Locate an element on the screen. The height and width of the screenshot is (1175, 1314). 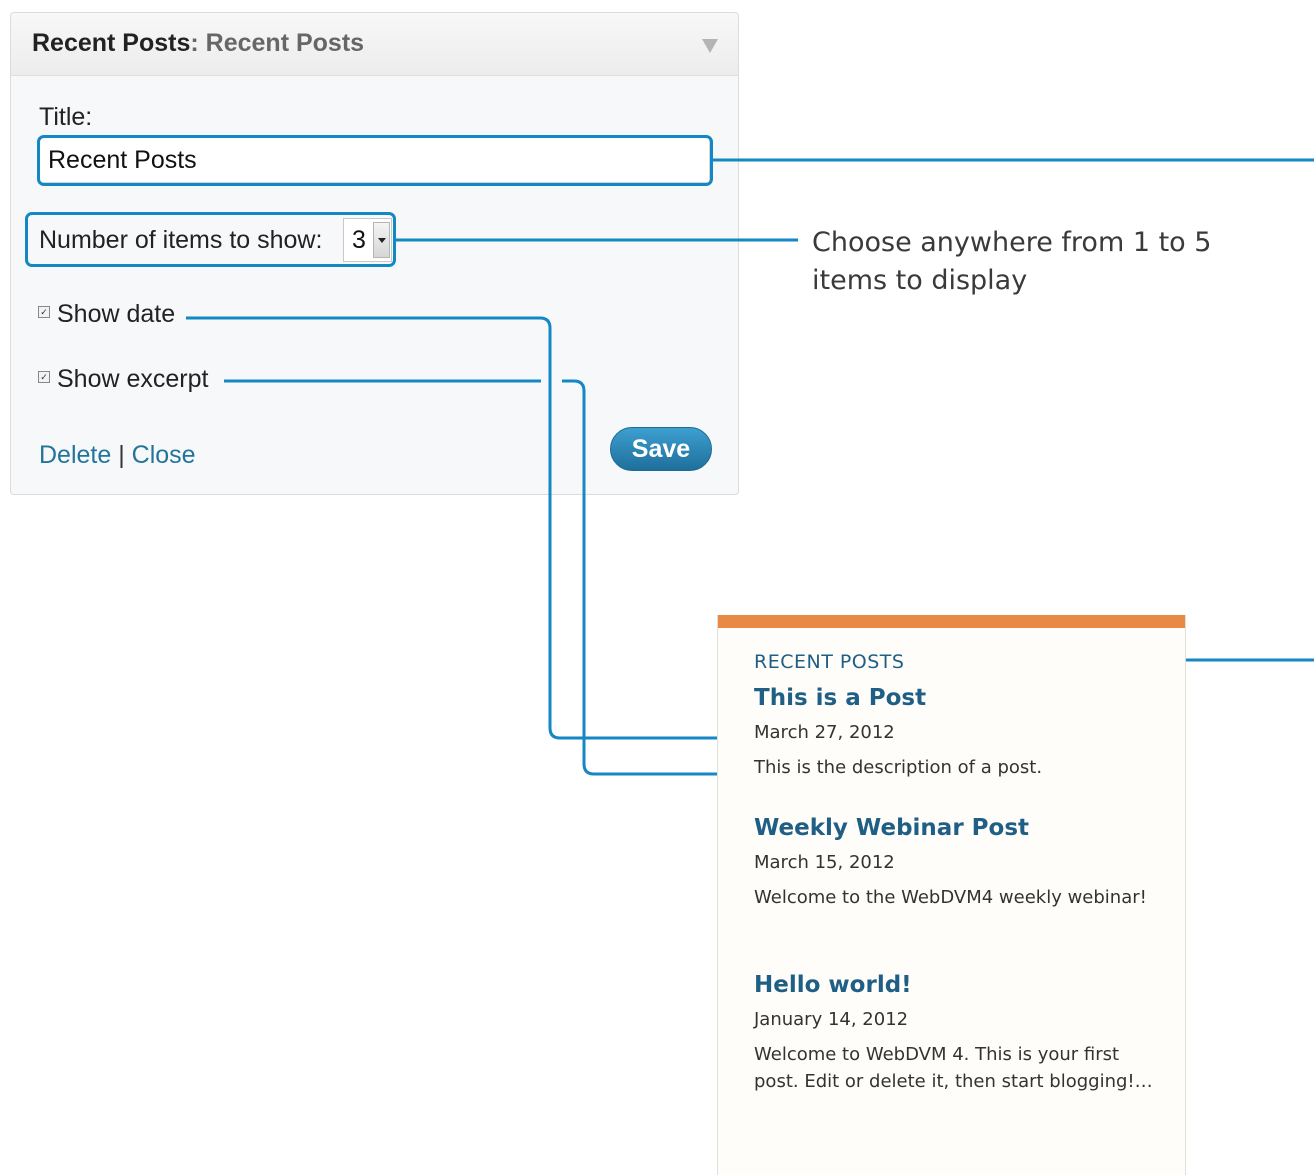
post-title: This is a Post is located at coordinates (954, 698).